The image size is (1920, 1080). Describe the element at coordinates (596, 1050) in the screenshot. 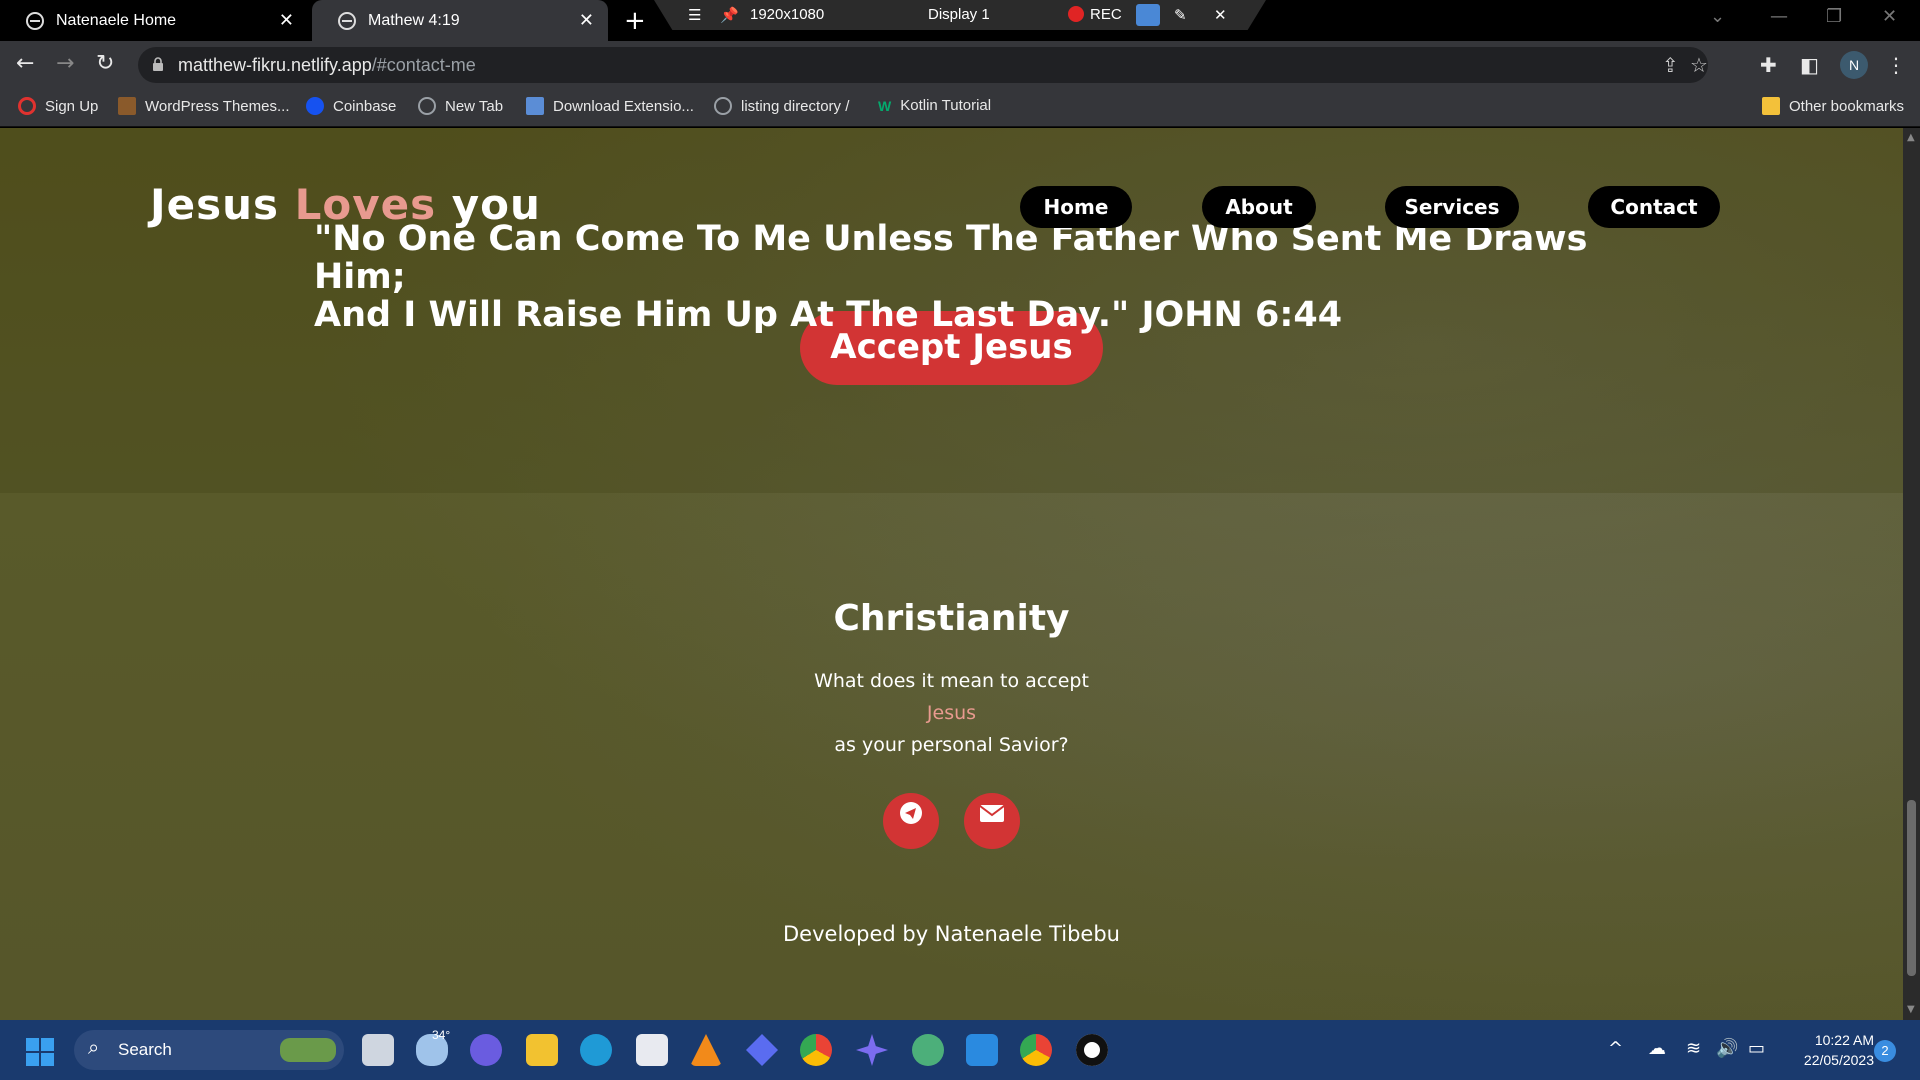

I see `edge-icon` at that location.